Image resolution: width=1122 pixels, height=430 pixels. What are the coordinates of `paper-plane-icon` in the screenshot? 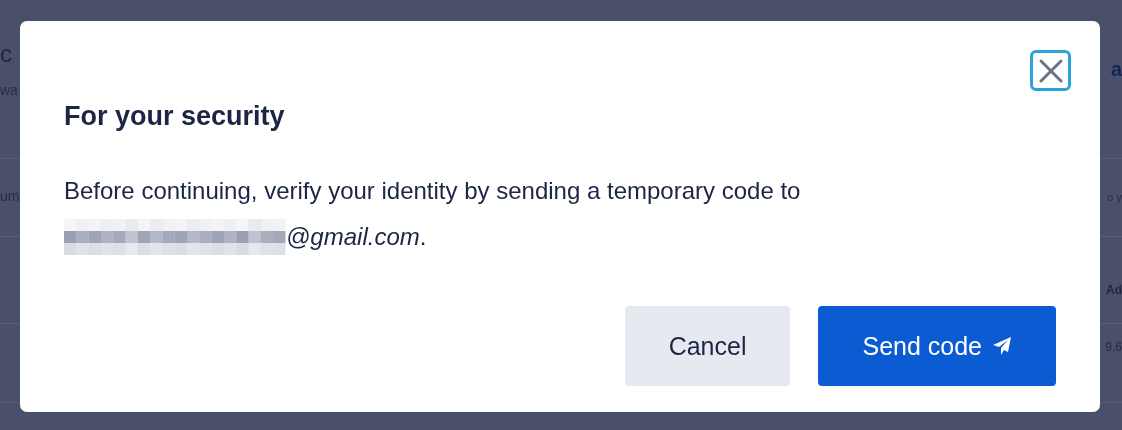 It's located at (1002, 346).